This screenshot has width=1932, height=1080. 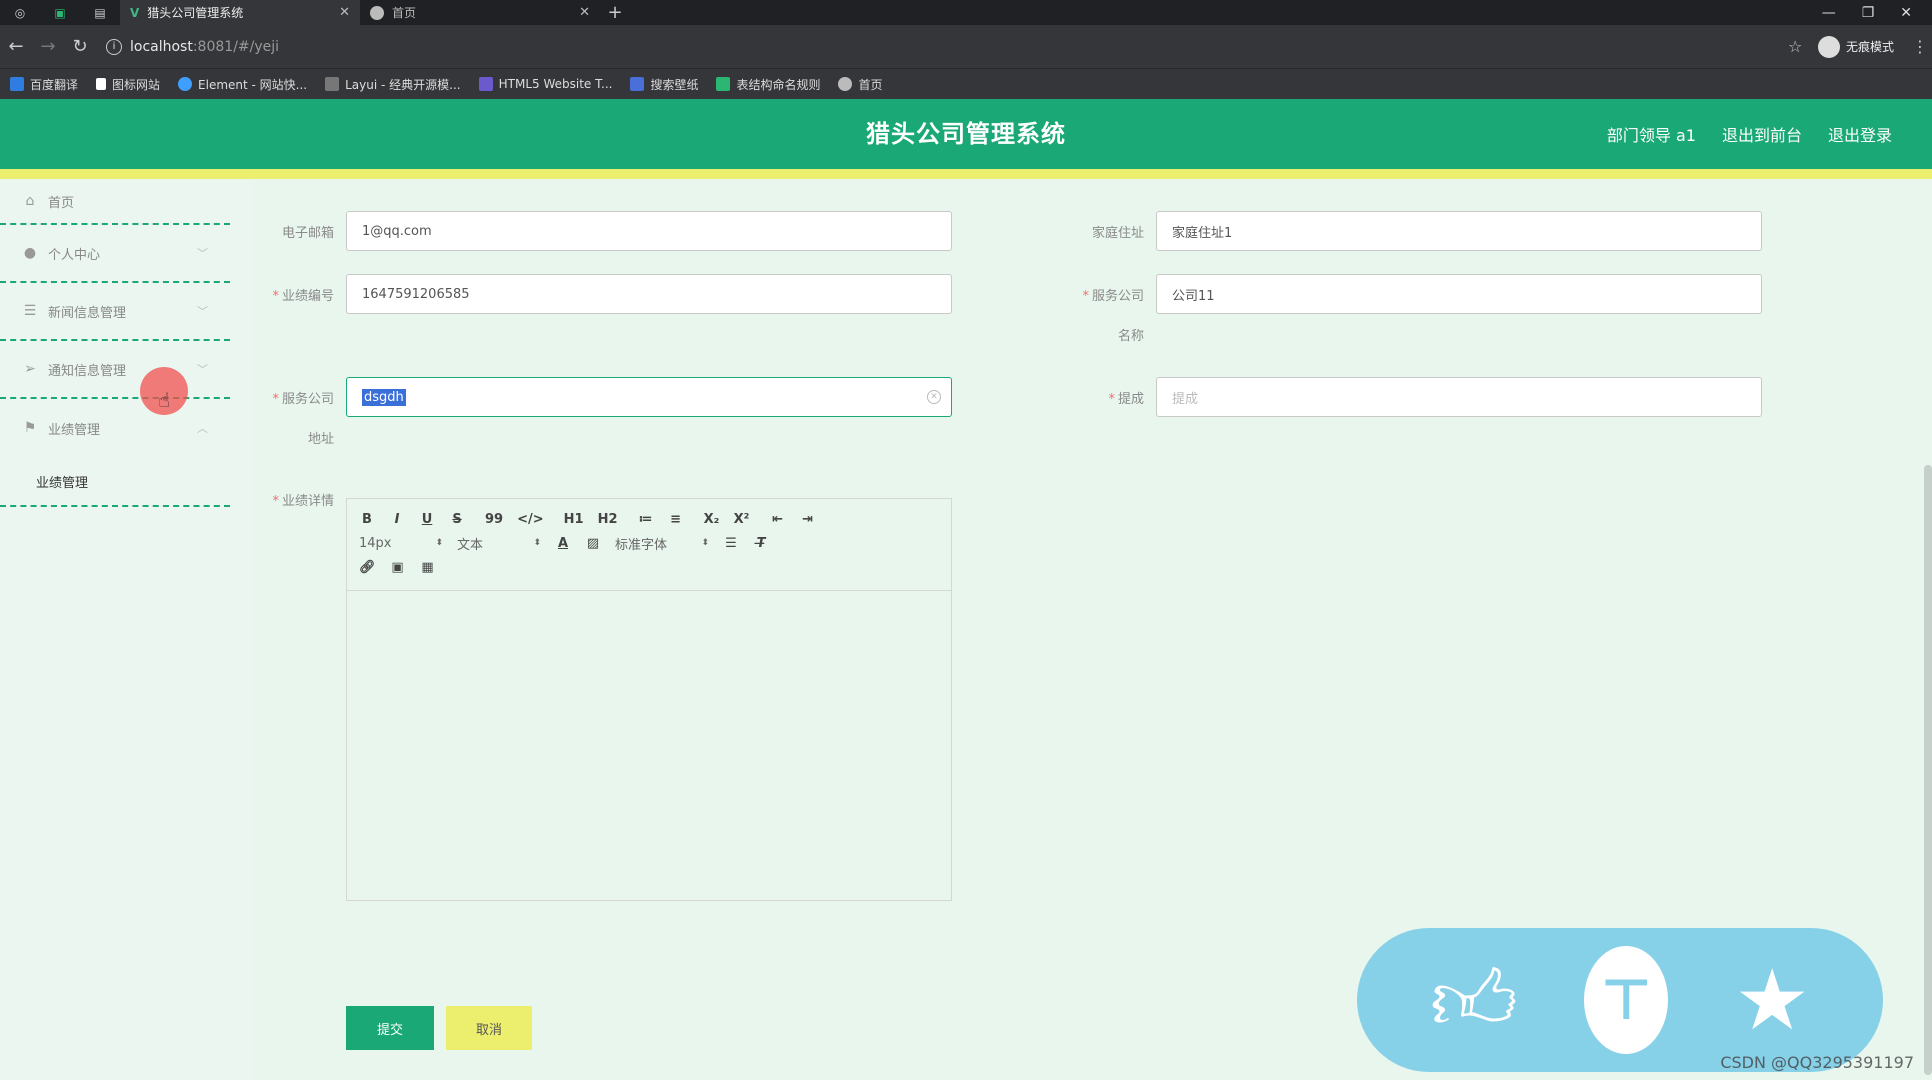 What do you see at coordinates (398, 567) in the screenshot?
I see `image-icon: ▣` at bounding box center [398, 567].